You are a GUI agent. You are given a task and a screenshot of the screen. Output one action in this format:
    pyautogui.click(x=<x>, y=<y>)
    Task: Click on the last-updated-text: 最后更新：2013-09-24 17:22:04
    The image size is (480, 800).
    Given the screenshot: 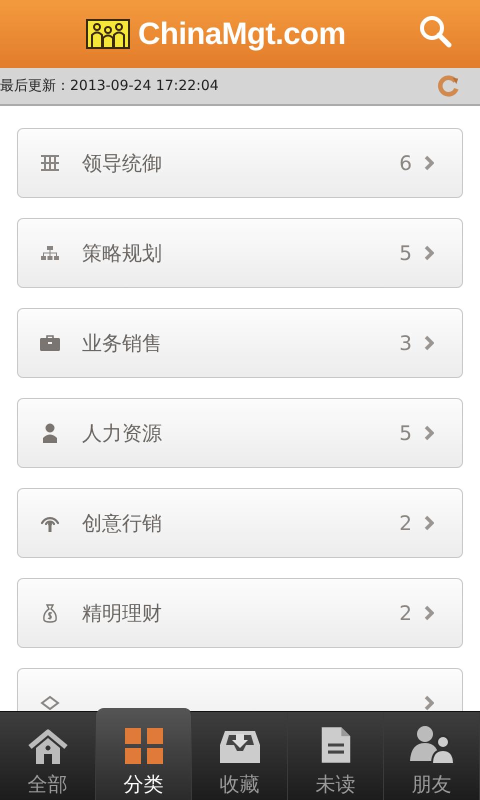 What is the action you would take?
    pyautogui.click(x=109, y=86)
    